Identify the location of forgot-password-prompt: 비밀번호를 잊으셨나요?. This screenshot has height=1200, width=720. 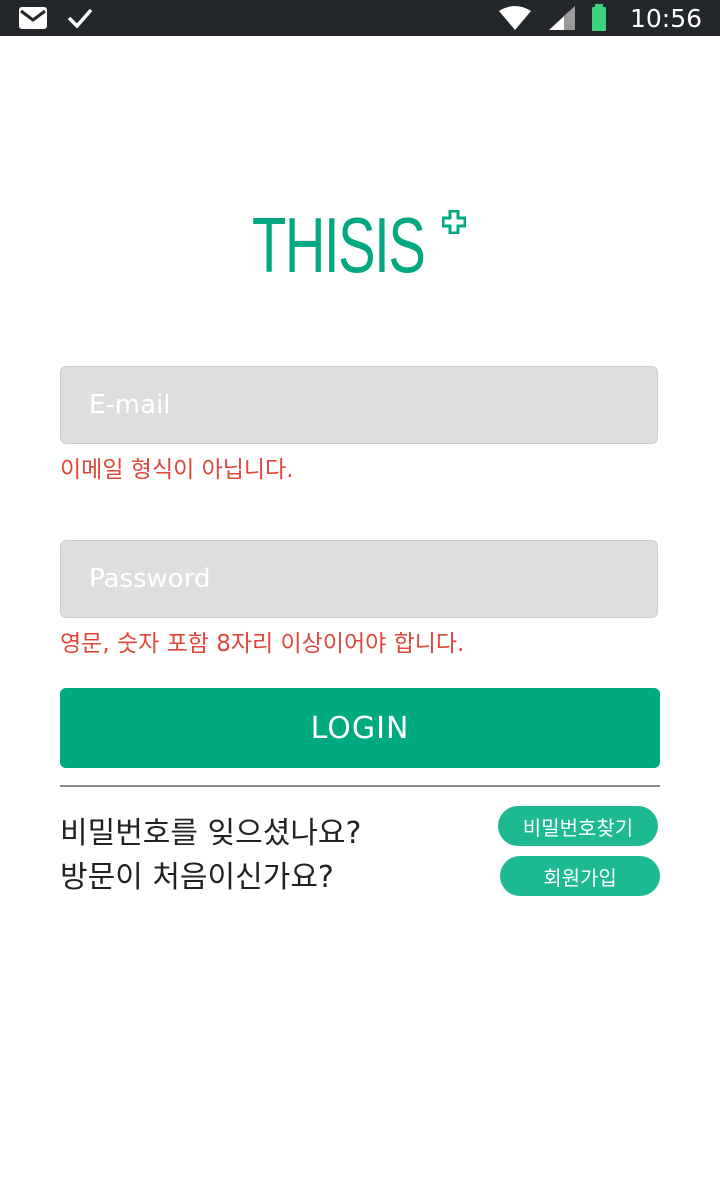
(211, 833).